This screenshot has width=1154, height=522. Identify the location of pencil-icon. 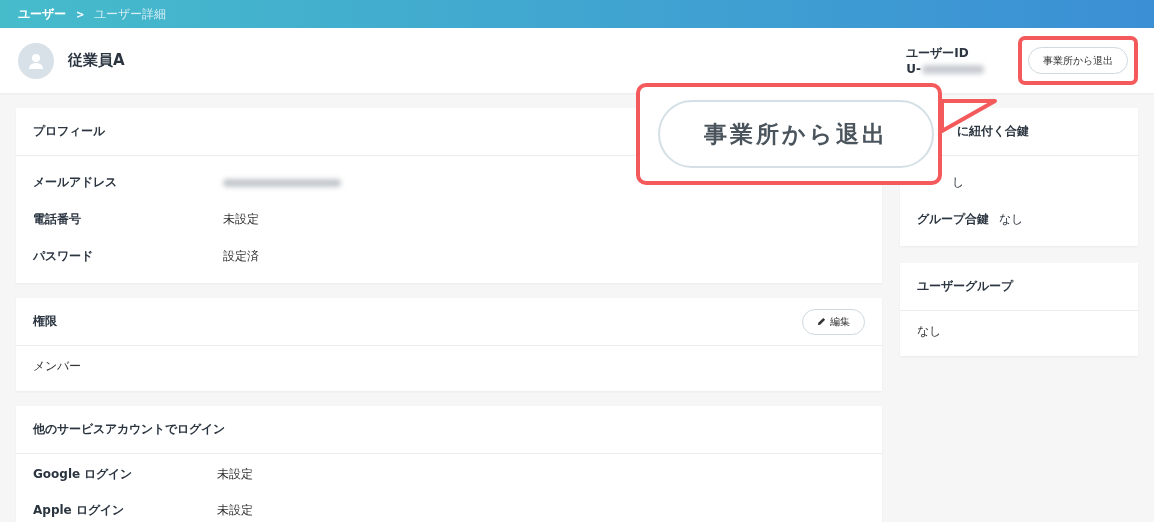
(821, 321).